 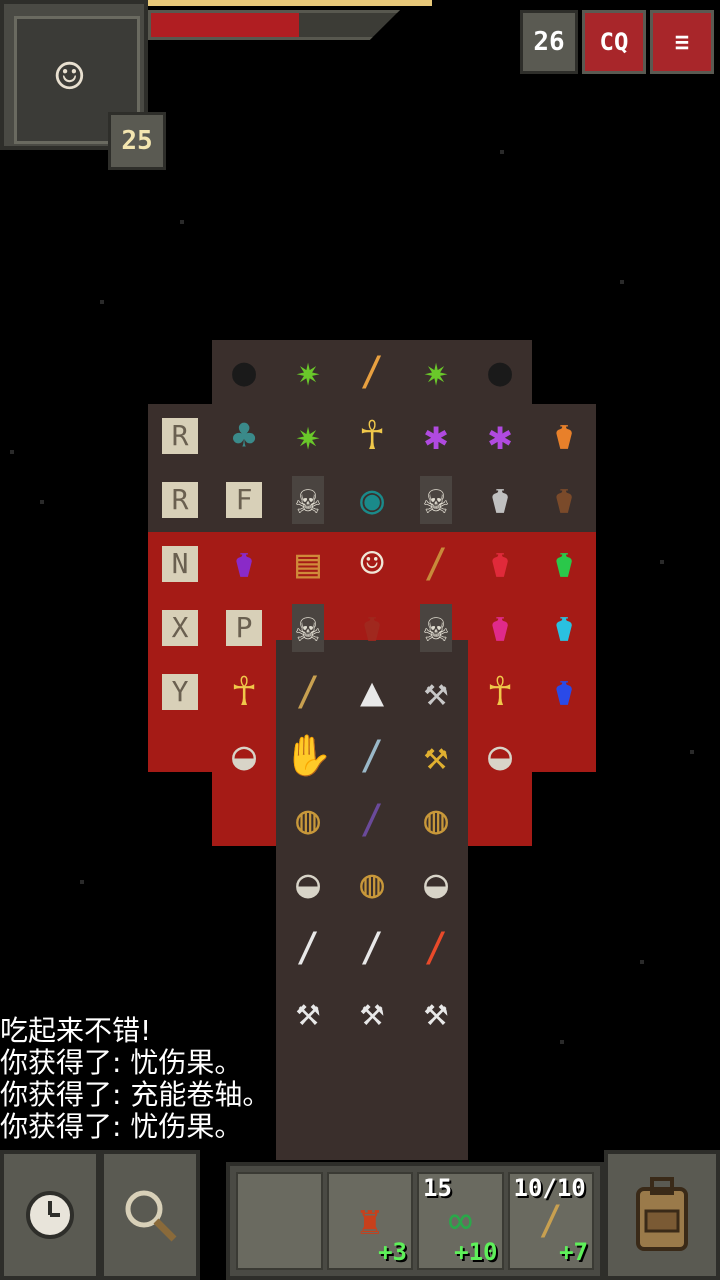 I want to click on rune-stone-icon: R, so click(x=180, y=500).